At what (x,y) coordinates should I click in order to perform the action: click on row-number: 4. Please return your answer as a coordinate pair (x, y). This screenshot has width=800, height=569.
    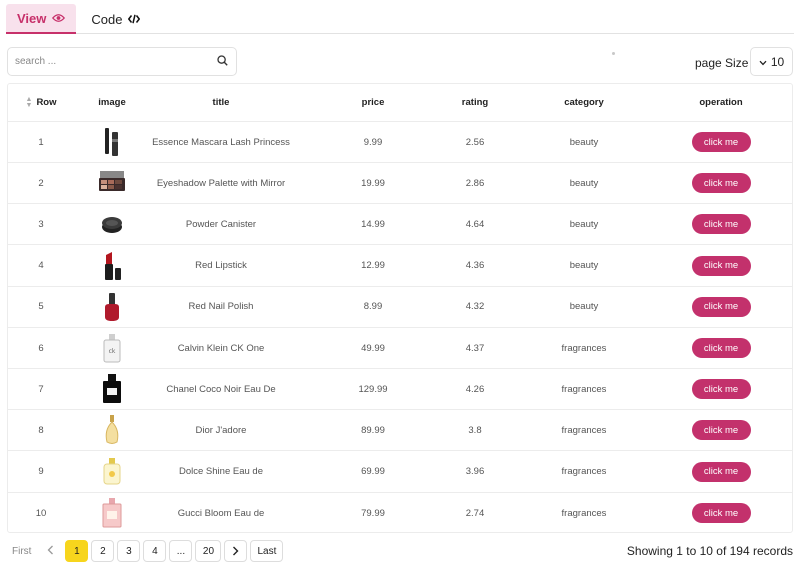
    Looking at the image, I should click on (41, 266).